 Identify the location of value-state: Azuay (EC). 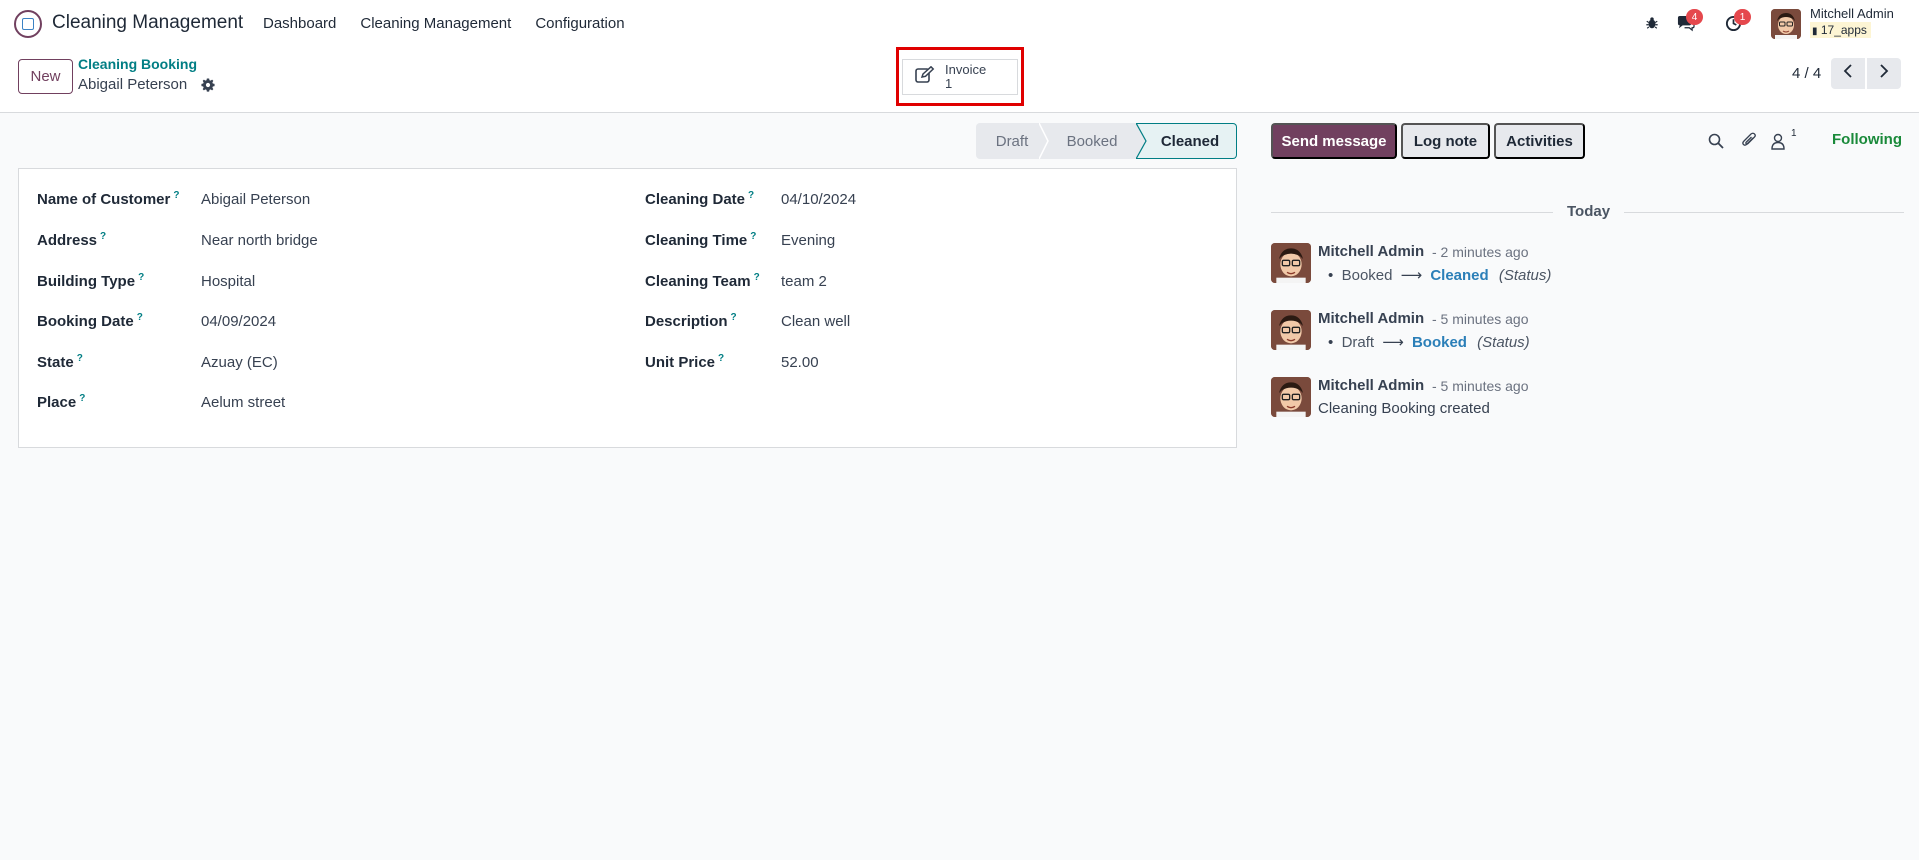
(239, 362).